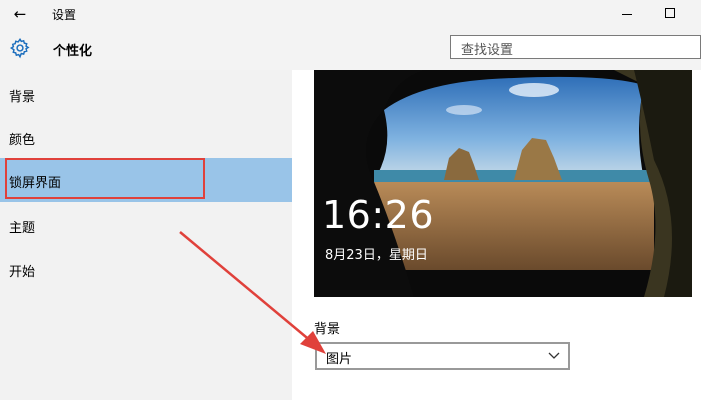 The height and width of the screenshot is (400, 701). Describe the element at coordinates (376, 255) in the screenshot. I see `lockscreen-date: 8月23日，星期日` at that location.